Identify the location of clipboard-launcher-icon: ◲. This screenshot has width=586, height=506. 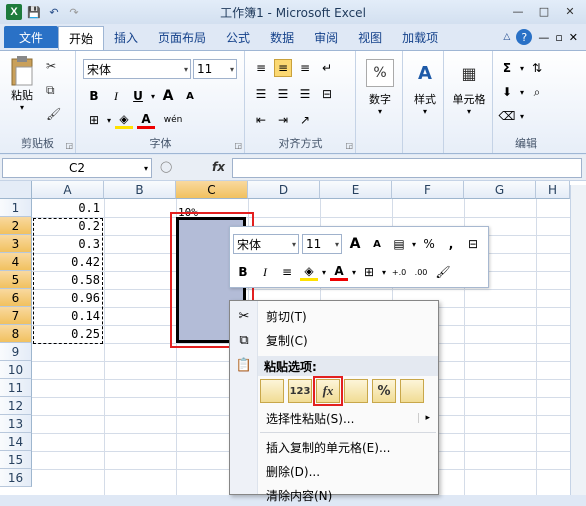
(69, 145).